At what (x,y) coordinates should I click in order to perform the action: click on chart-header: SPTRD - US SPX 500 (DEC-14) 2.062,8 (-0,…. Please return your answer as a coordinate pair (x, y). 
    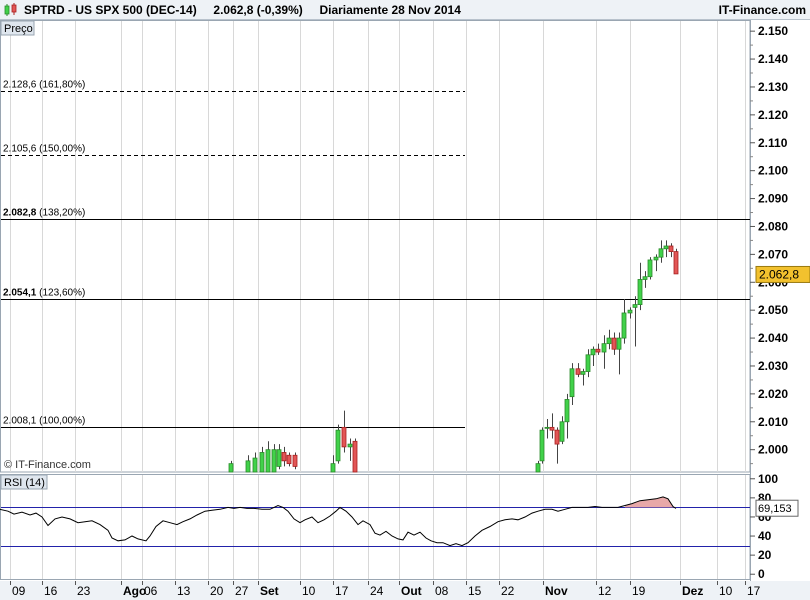
    Looking at the image, I should click on (405, 10).